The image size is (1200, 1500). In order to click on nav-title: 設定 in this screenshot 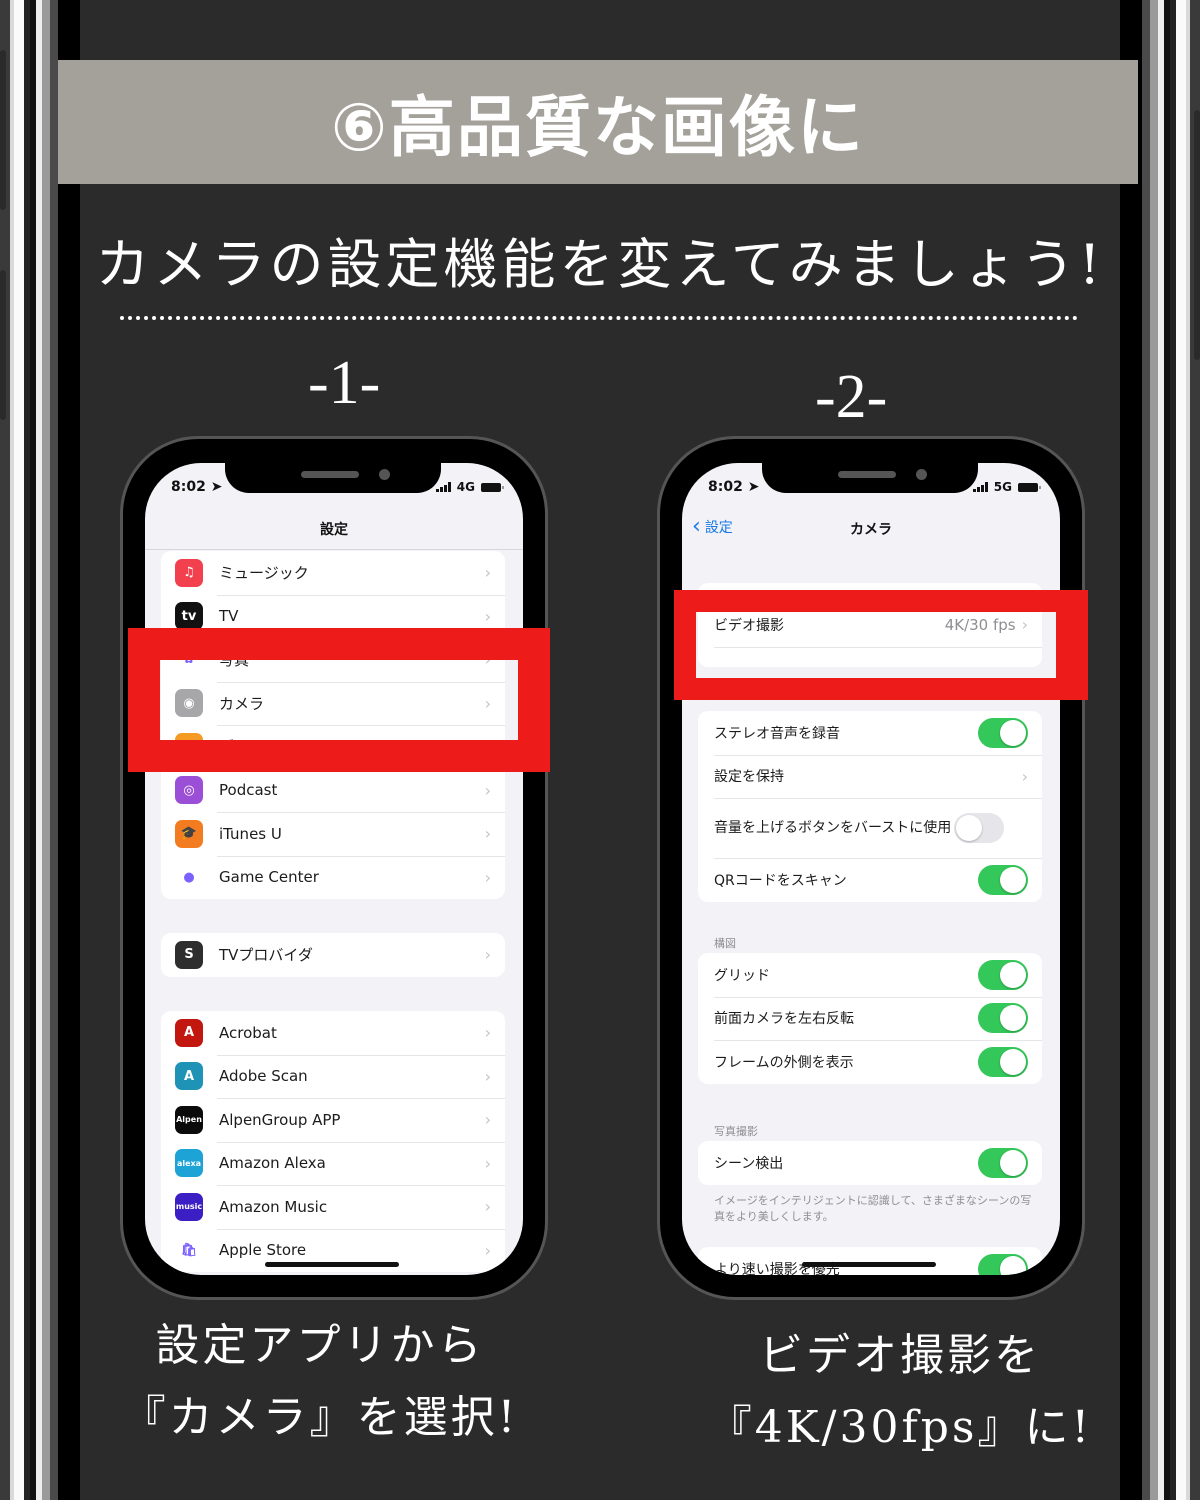, I will do `click(334, 530)`.